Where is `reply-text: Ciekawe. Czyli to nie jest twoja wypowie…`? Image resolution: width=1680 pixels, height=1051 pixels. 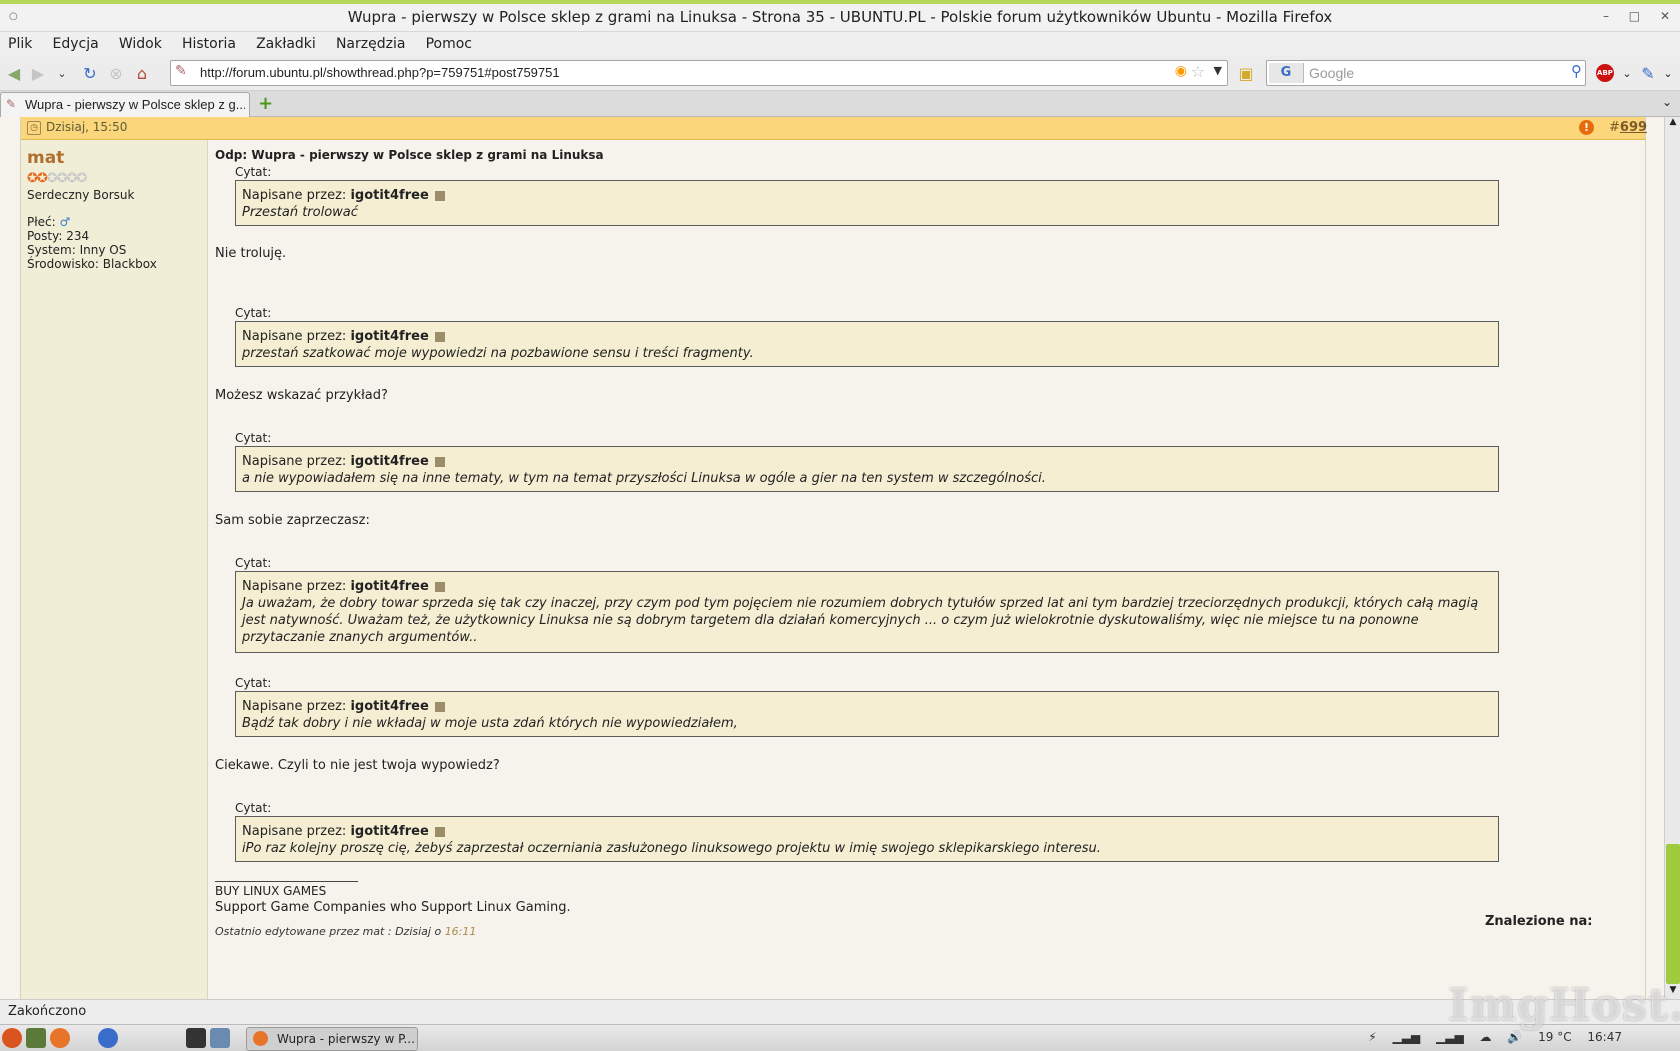
reply-text: Ciekawe. Czyli to nie jest twoja wypowie… is located at coordinates (357, 765).